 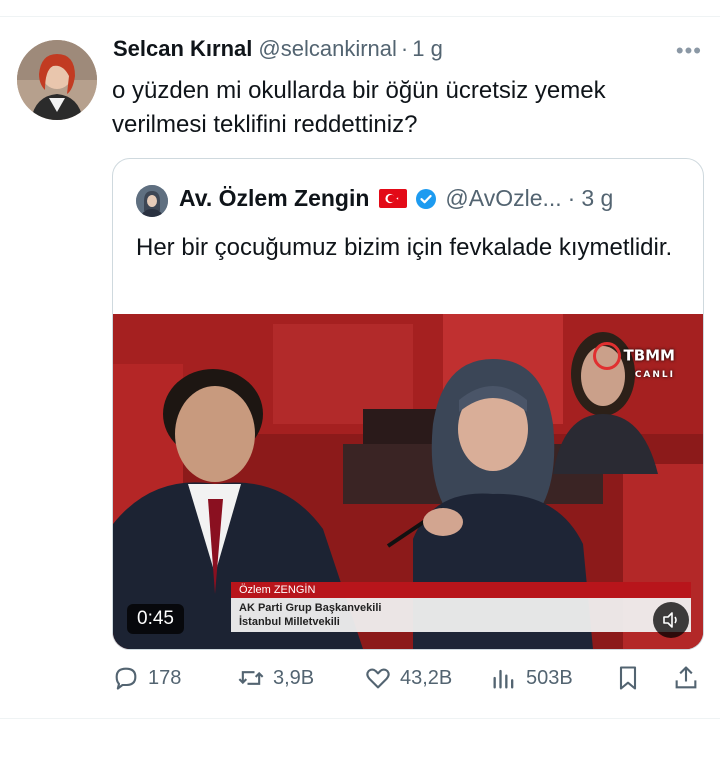 What do you see at coordinates (426, 199) in the screenshot?
I see `verified-badge-icon` at bounding box center [426, 199].